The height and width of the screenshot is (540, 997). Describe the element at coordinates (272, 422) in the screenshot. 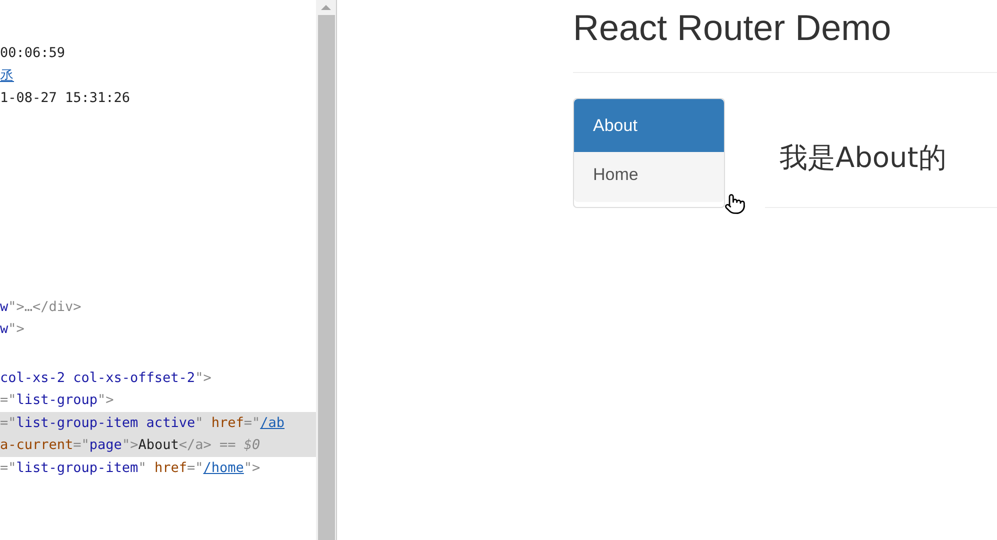

I see `code-link: /ab` at that location.